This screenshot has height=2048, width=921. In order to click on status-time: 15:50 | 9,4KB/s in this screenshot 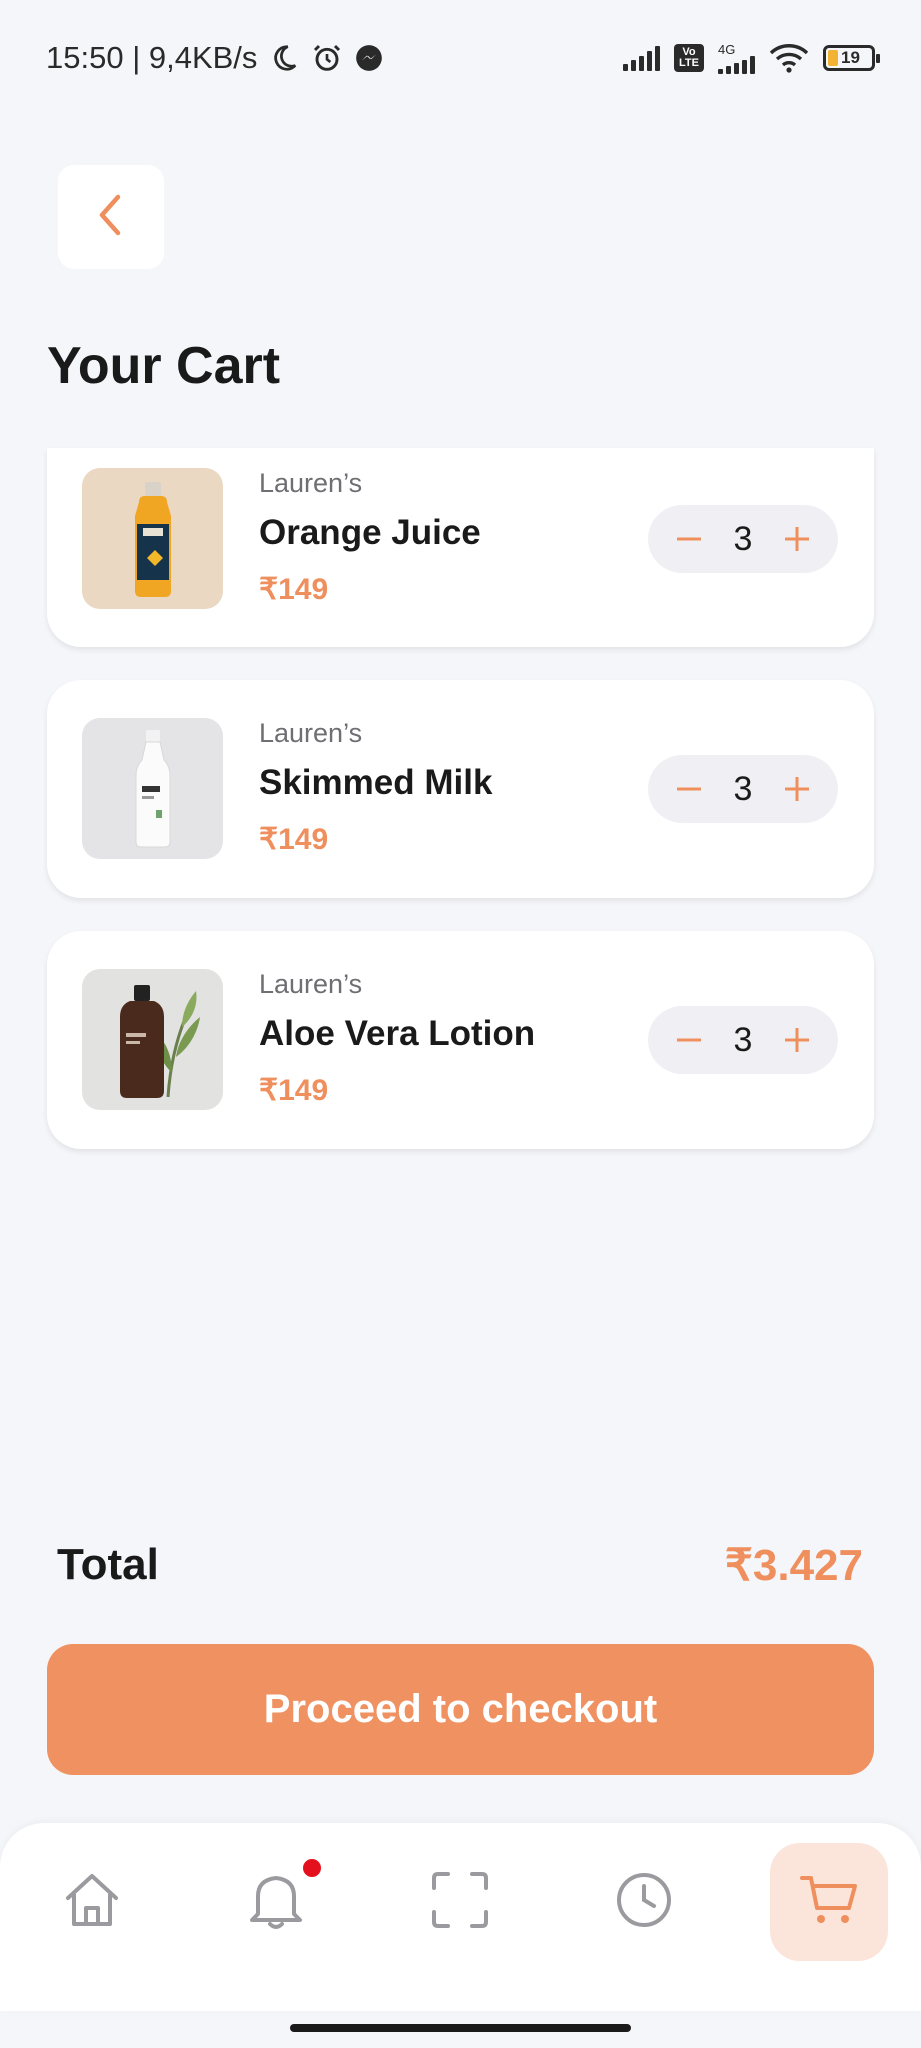, I will do `click(152, 57)`.